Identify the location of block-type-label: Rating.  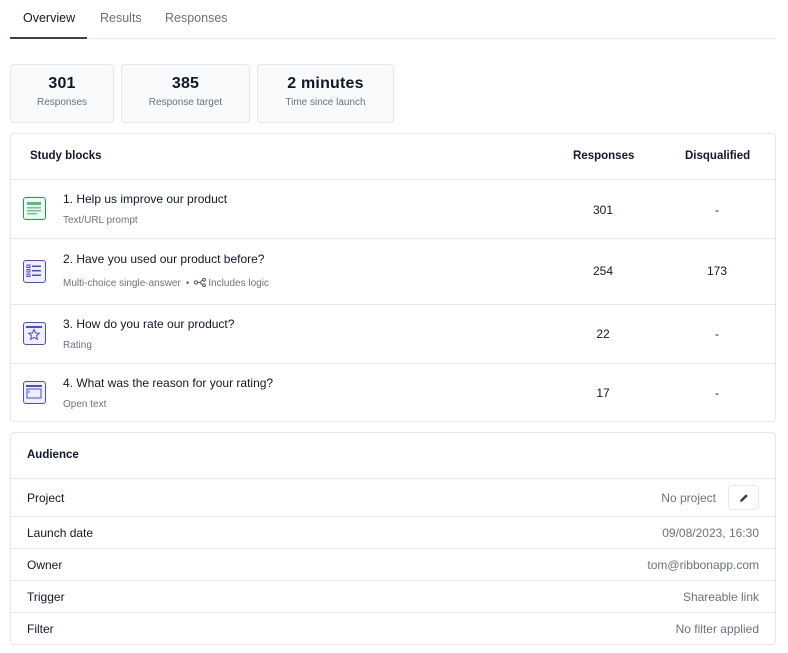
(77, 345).